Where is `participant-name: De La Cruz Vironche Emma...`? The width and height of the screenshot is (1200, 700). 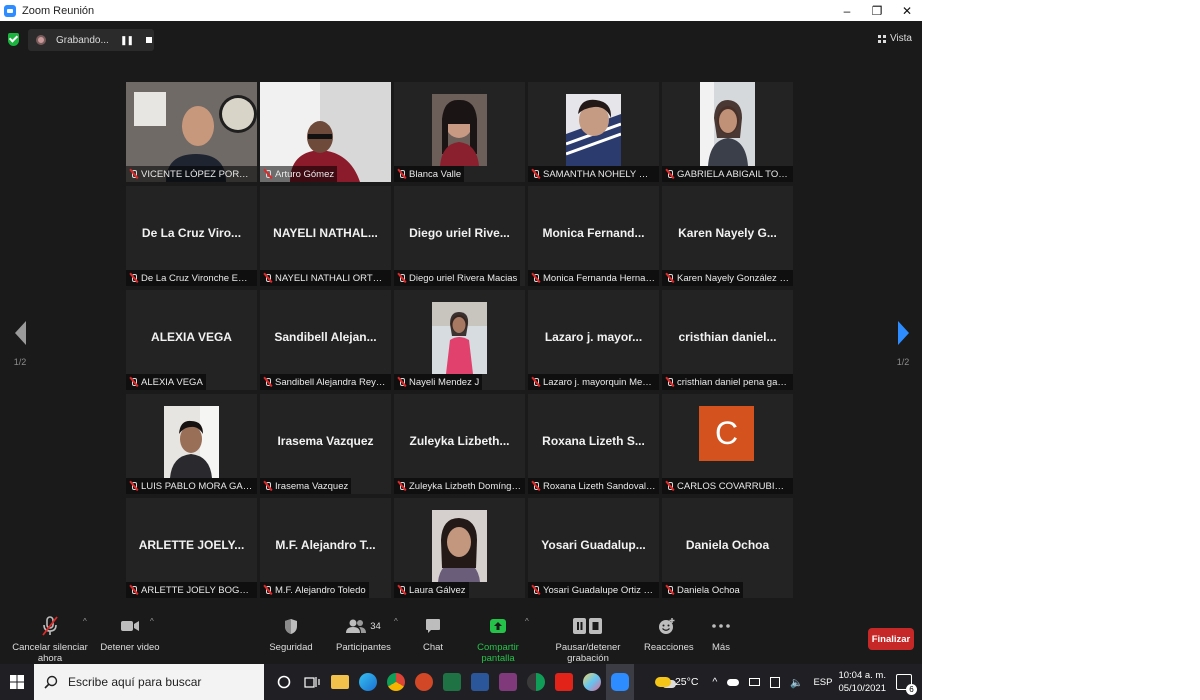 participant-name: De La Cruz Vironche Emma... is located at coordinates (197, 278).